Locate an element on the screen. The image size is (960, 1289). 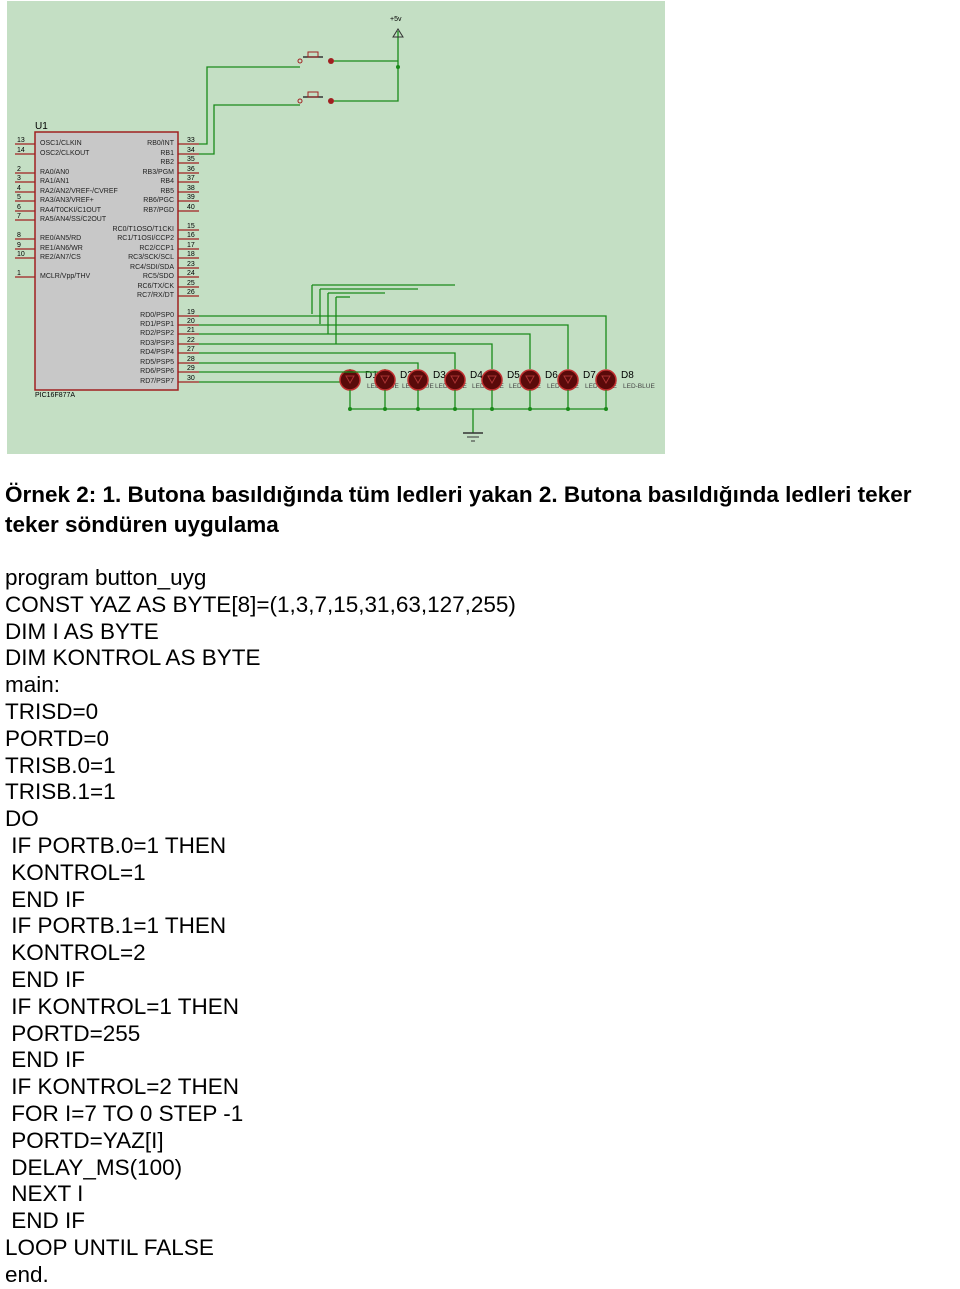
pin-number: 13 is located at coordinates (21, 140).